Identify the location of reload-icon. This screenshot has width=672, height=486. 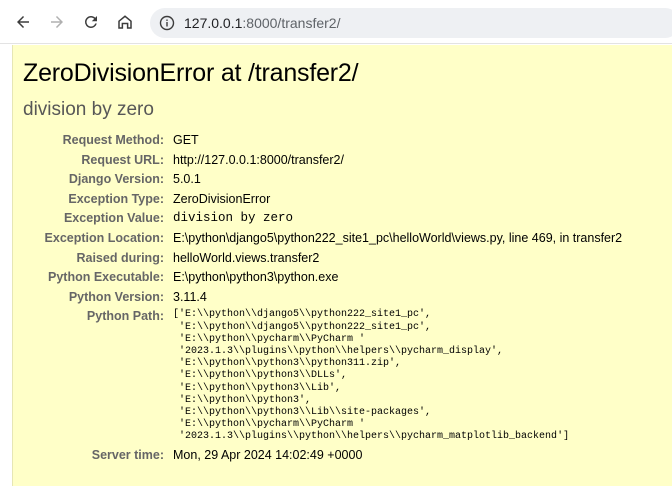
(90, 21).